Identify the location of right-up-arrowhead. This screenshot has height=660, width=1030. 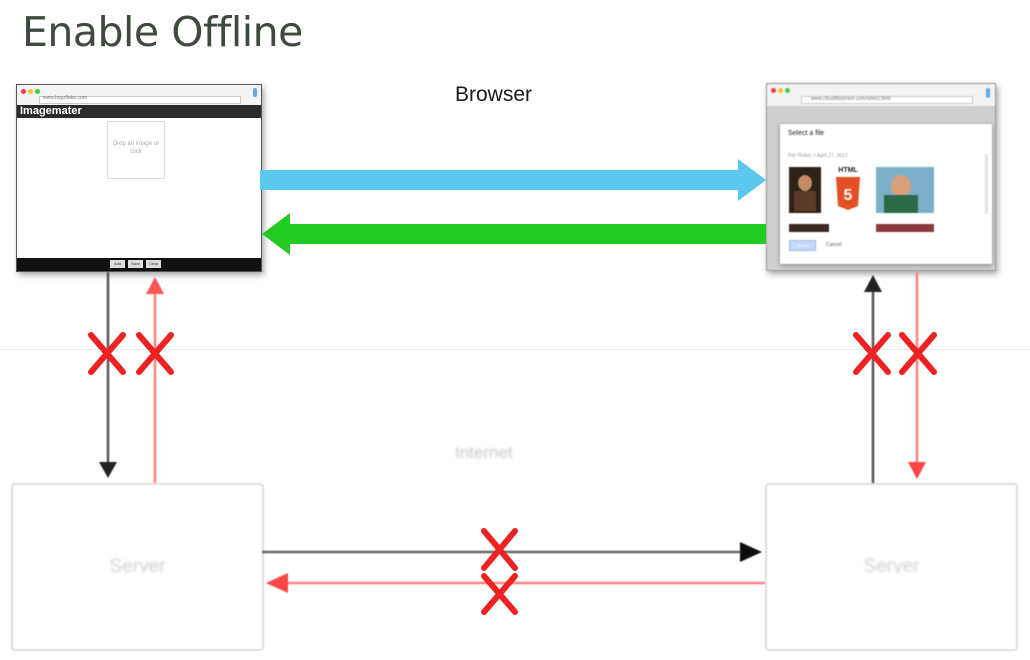
(873, 283).